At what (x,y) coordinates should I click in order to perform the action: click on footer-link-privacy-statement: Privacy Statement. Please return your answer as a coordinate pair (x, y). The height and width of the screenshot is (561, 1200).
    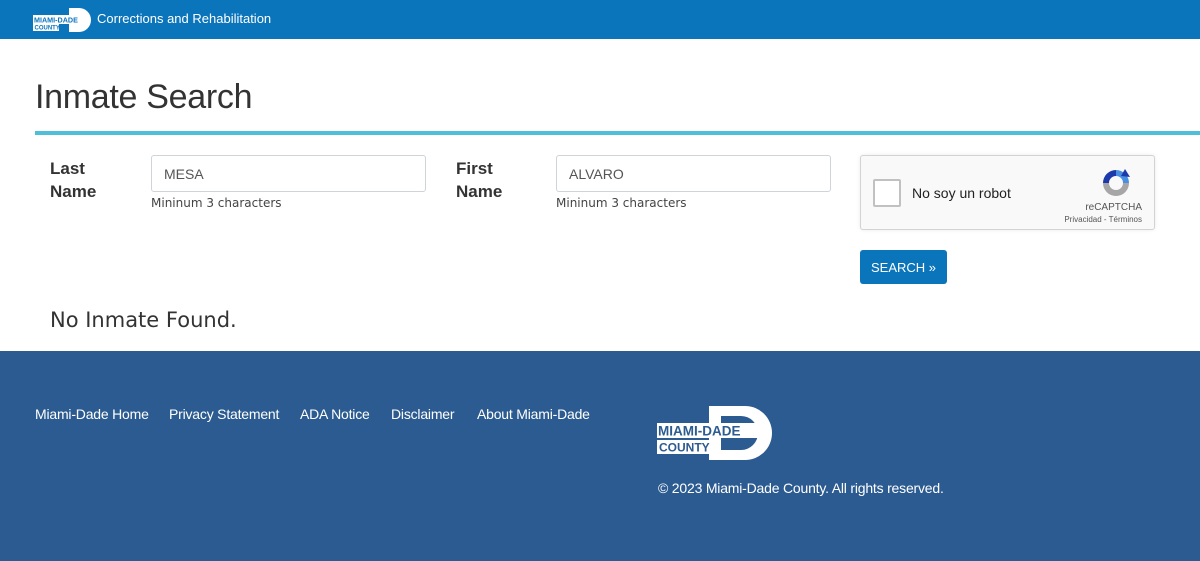
    Looking at the image, I should click on (224, 414).